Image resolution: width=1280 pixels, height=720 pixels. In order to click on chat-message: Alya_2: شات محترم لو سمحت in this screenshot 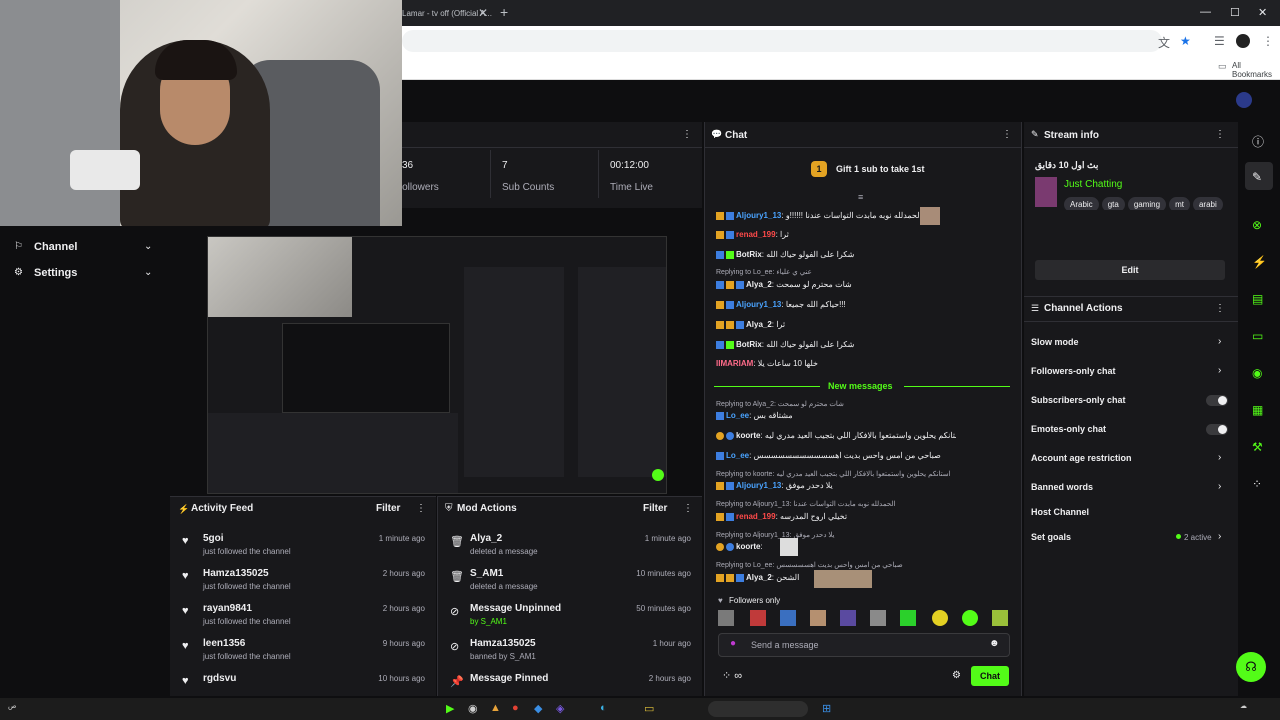, I will do `click(836, 284)`.